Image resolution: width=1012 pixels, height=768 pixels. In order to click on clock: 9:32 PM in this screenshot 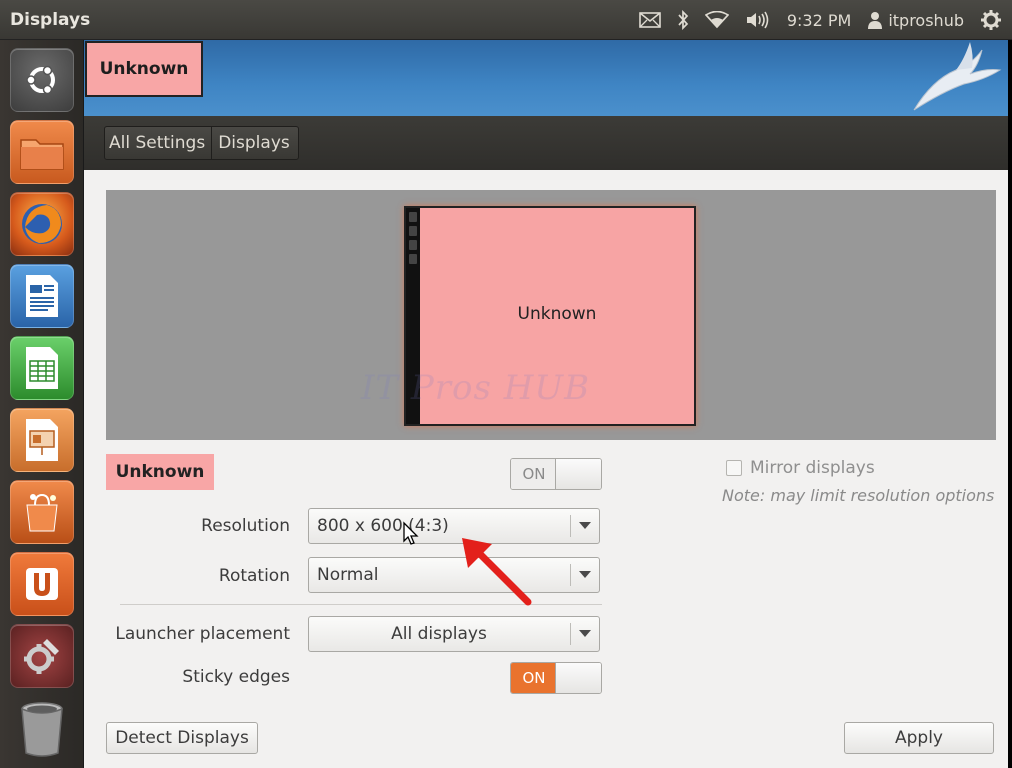, I will do `click(819, 20)`.